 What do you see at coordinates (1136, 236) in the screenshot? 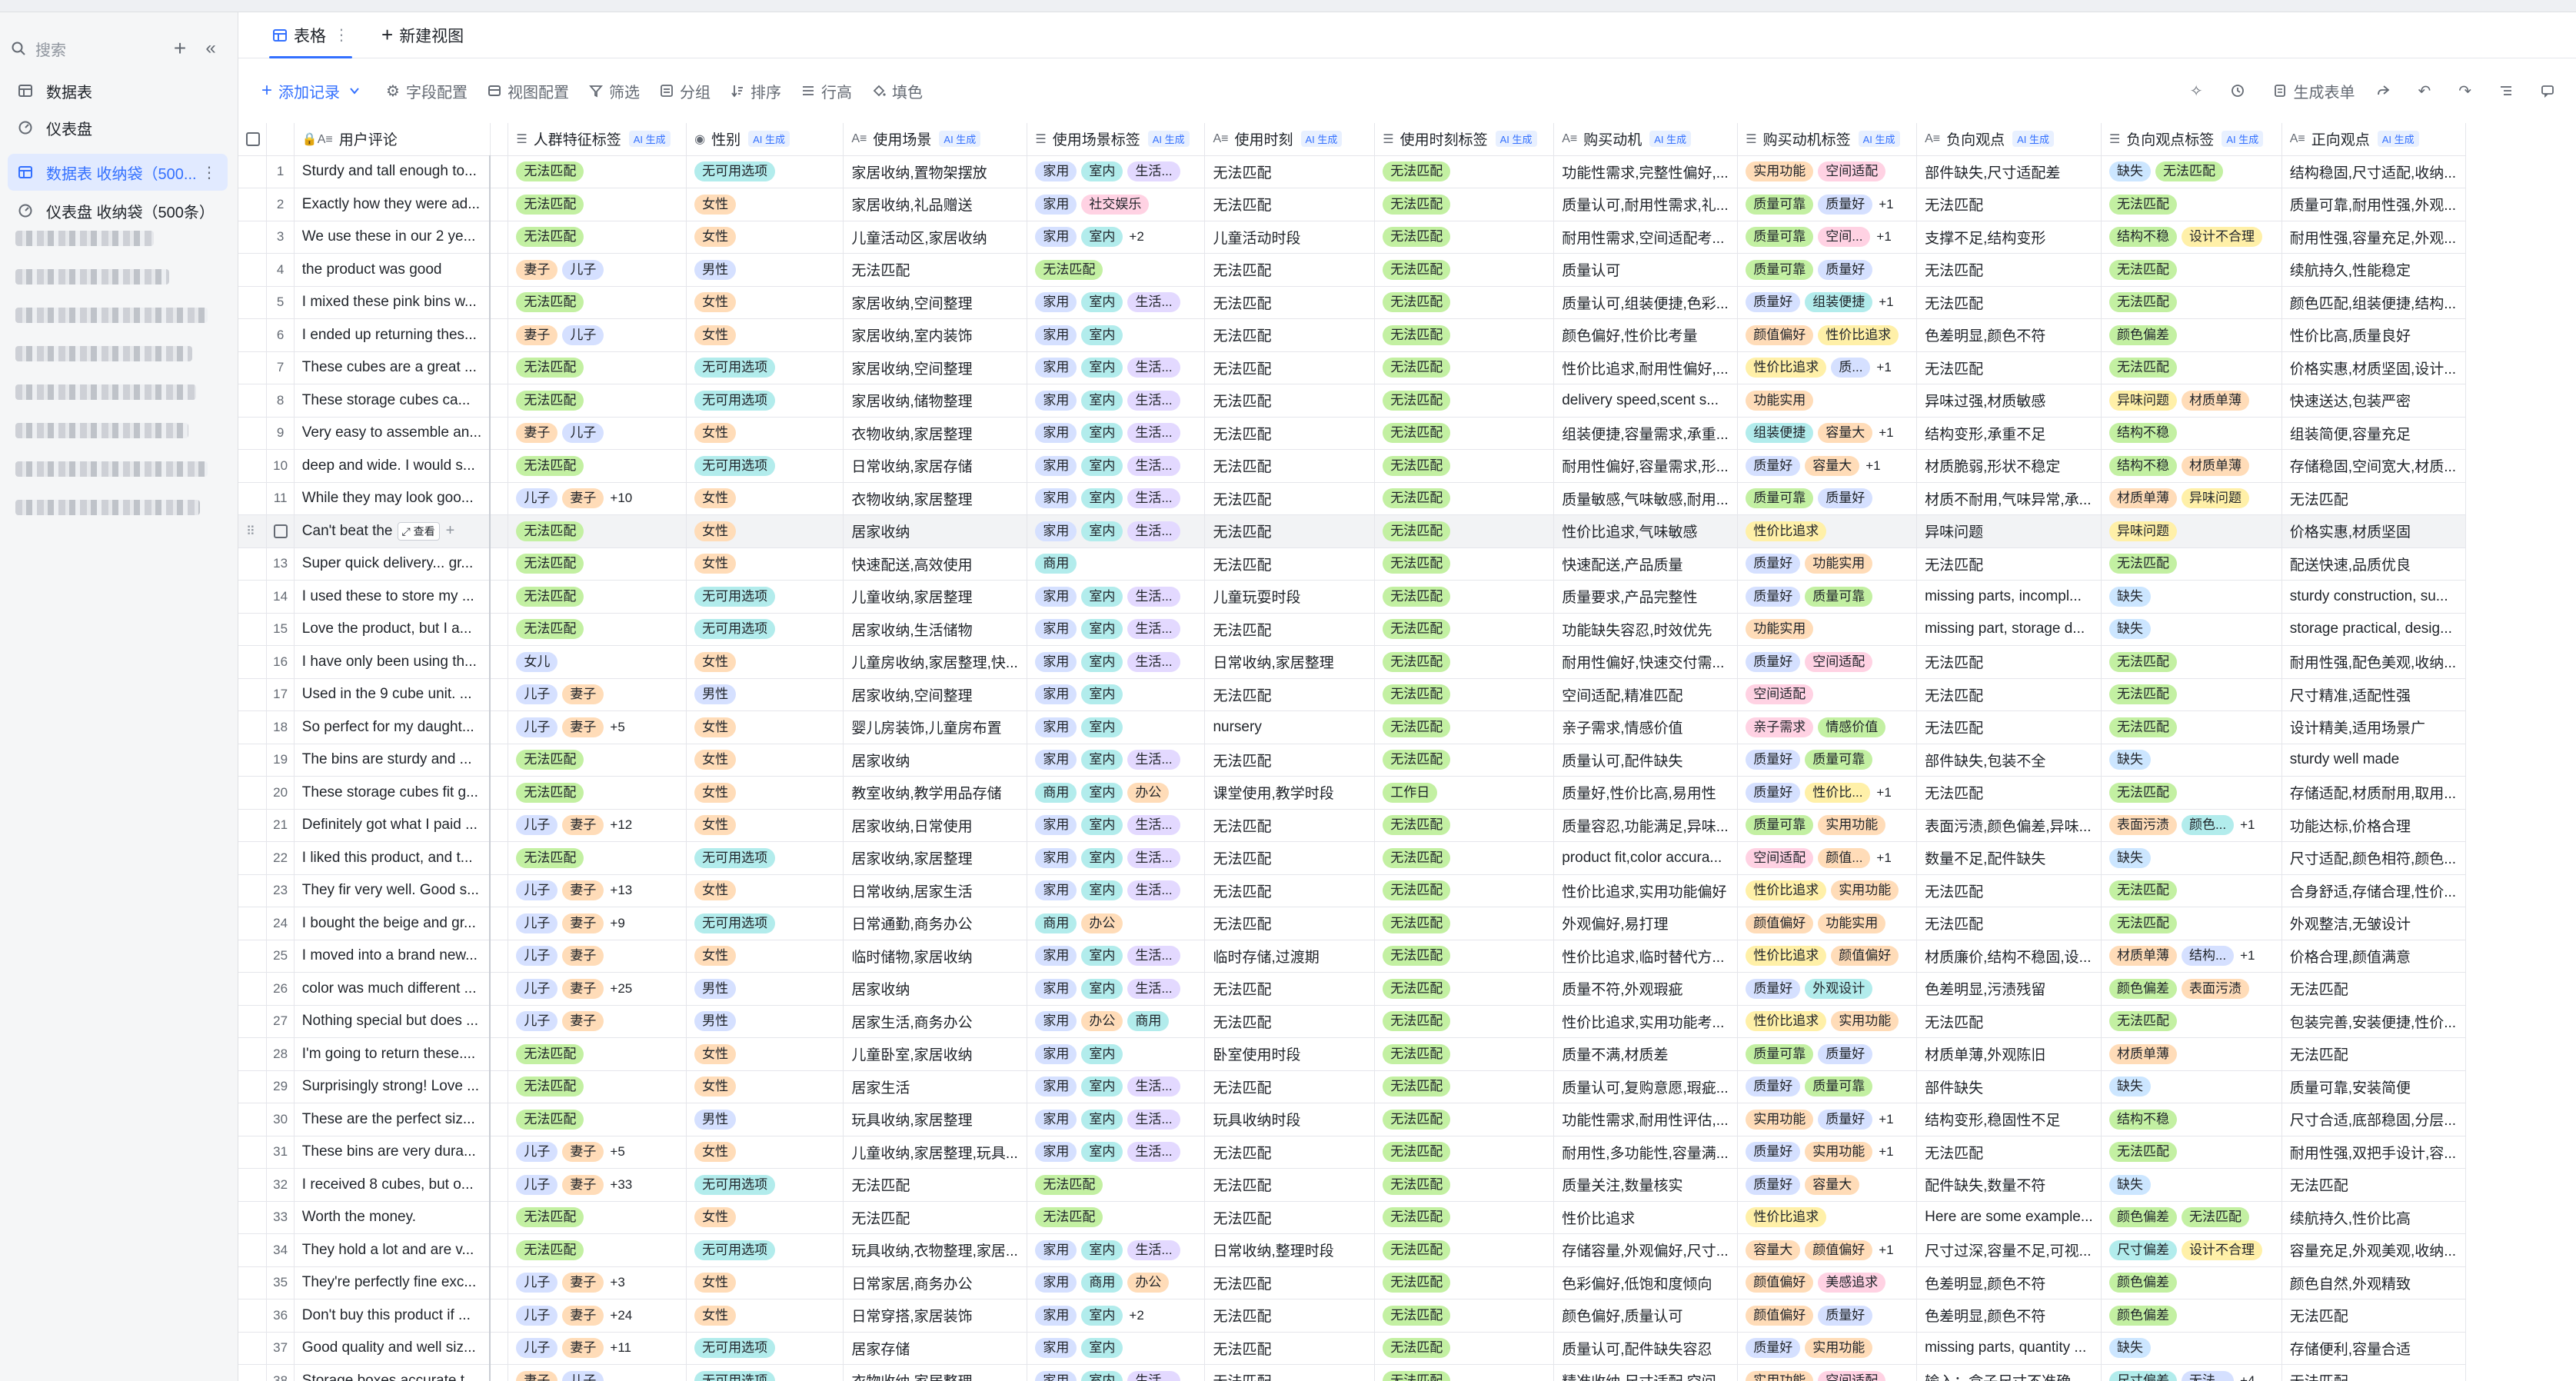
I see `more-count: +2` at bounding box center [1136, 236].